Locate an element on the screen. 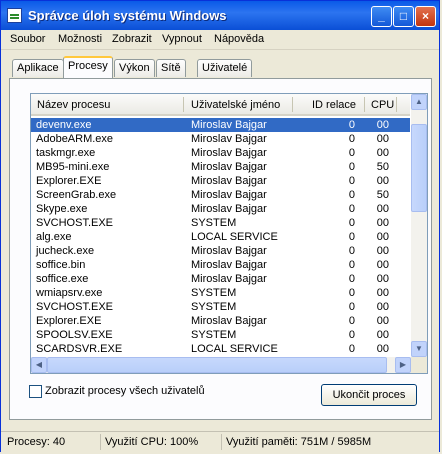 This screenshot has height=454, width=442. status-cpu-usage: Využití CPU: 100% is located at coordinates (152, 442).